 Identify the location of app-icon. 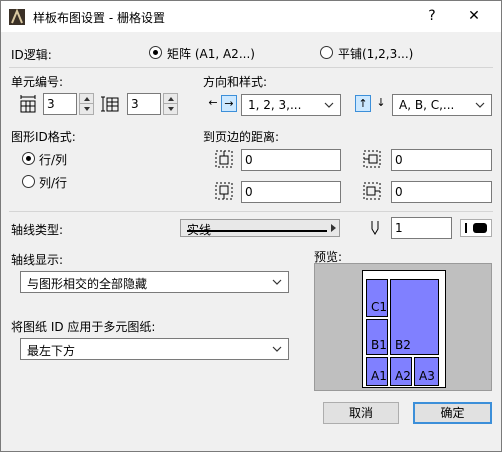
(17, 17).